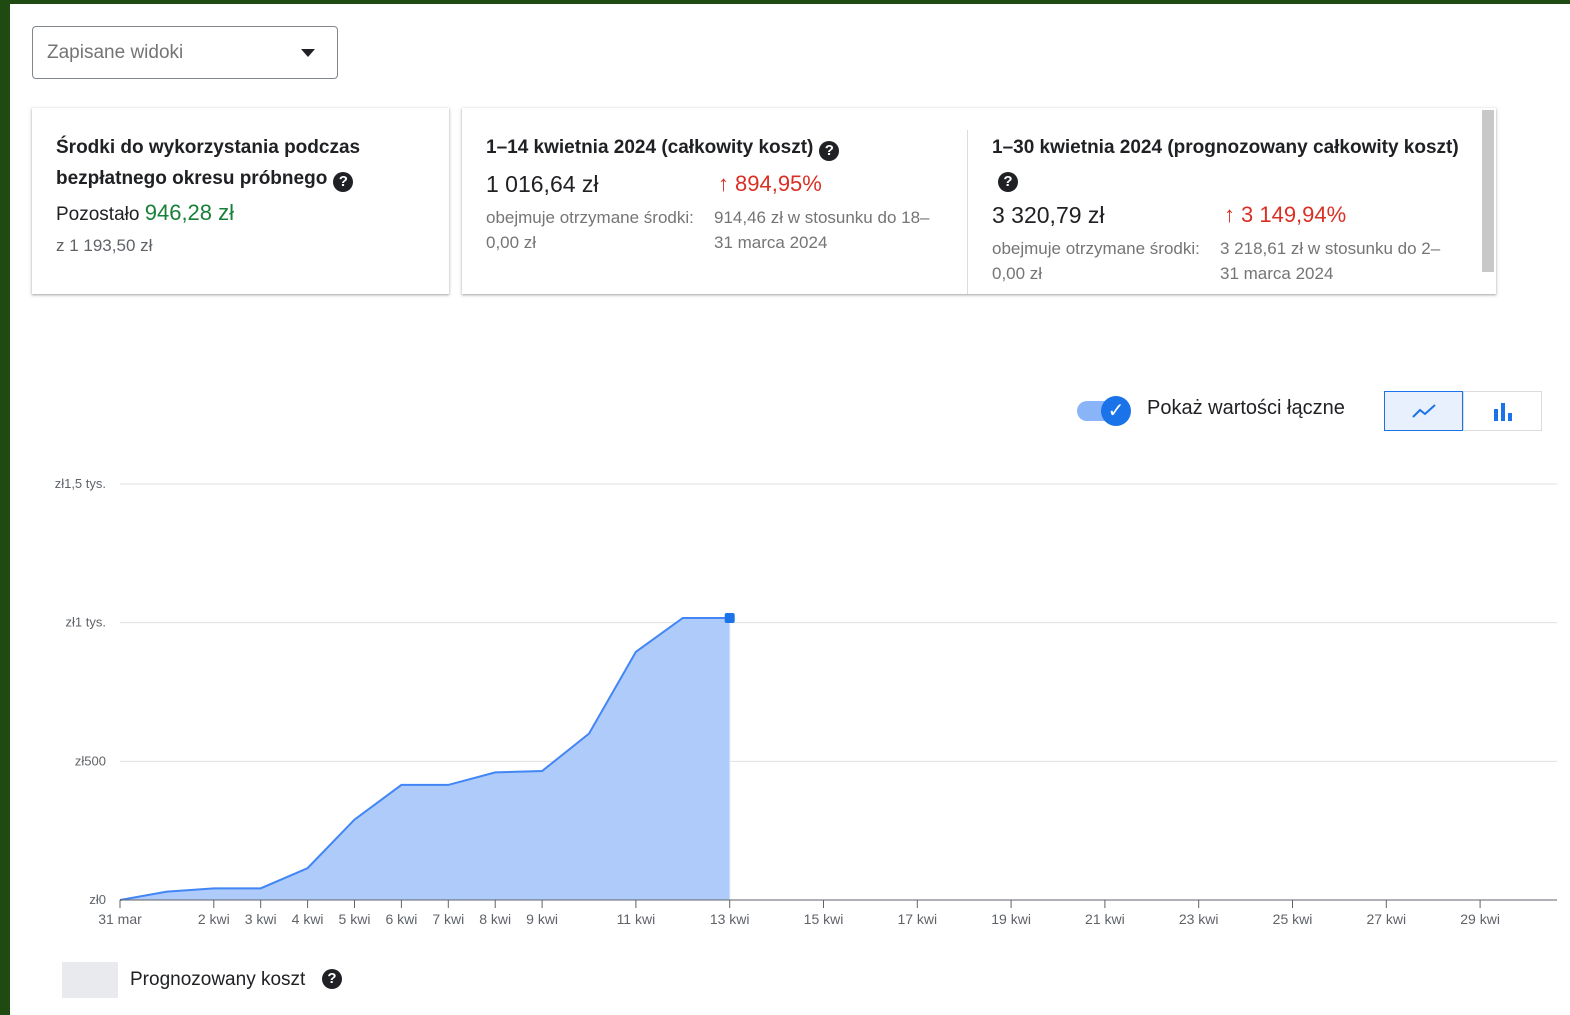  Describe the element at coordinates (104, 245) in the screenshot. I see `trial-total: z 1 193,50 zł` at that location.